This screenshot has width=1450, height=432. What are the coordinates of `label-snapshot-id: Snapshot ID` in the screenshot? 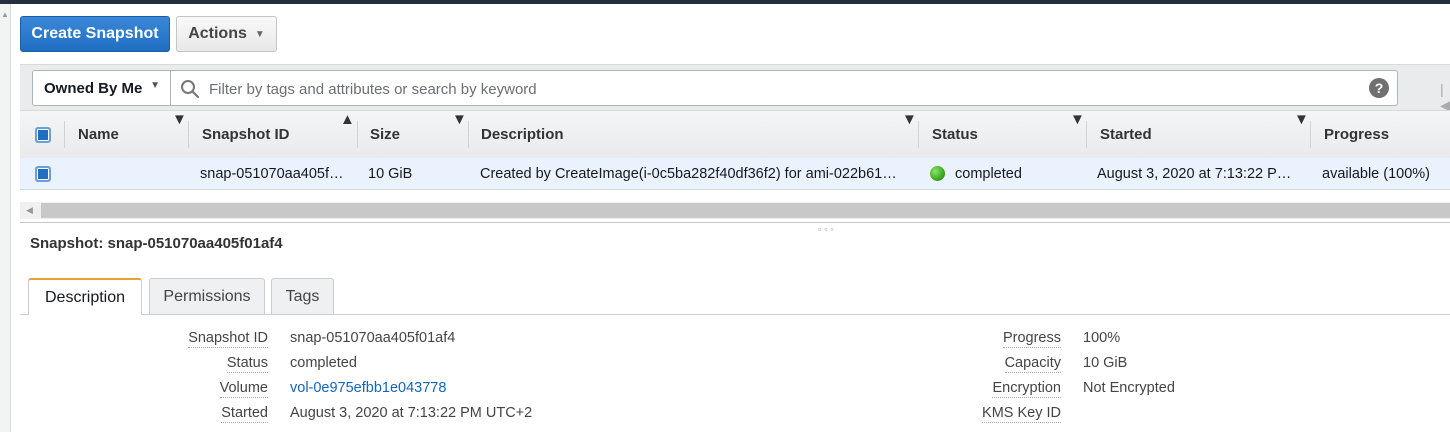 It's located at (228, 339).